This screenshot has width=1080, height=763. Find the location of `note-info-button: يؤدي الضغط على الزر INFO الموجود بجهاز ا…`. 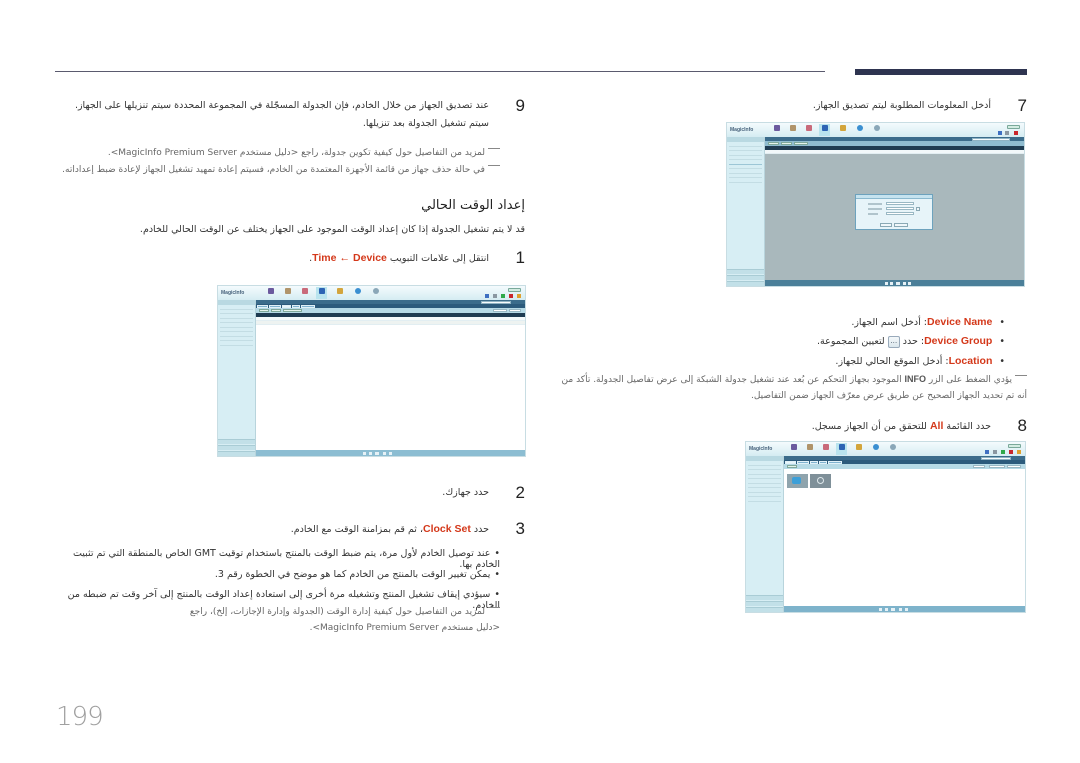

note-info-button: يؤدي الضغط على الزر INFO الموجود بجهاز ا… is located at coordinates (794, 387).